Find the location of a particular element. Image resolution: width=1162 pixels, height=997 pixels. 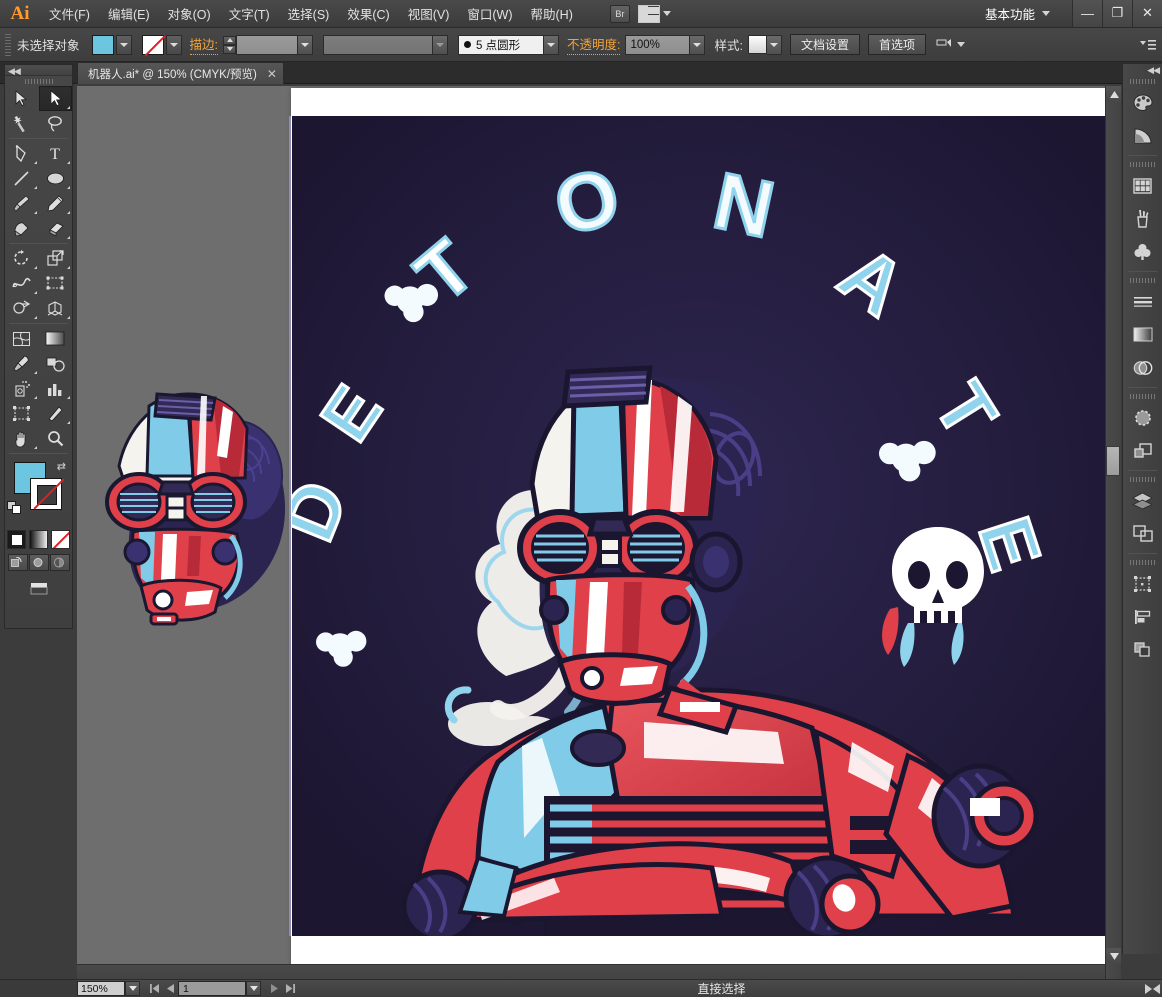

direct-selection-tool is located at coordinates (55, 98).